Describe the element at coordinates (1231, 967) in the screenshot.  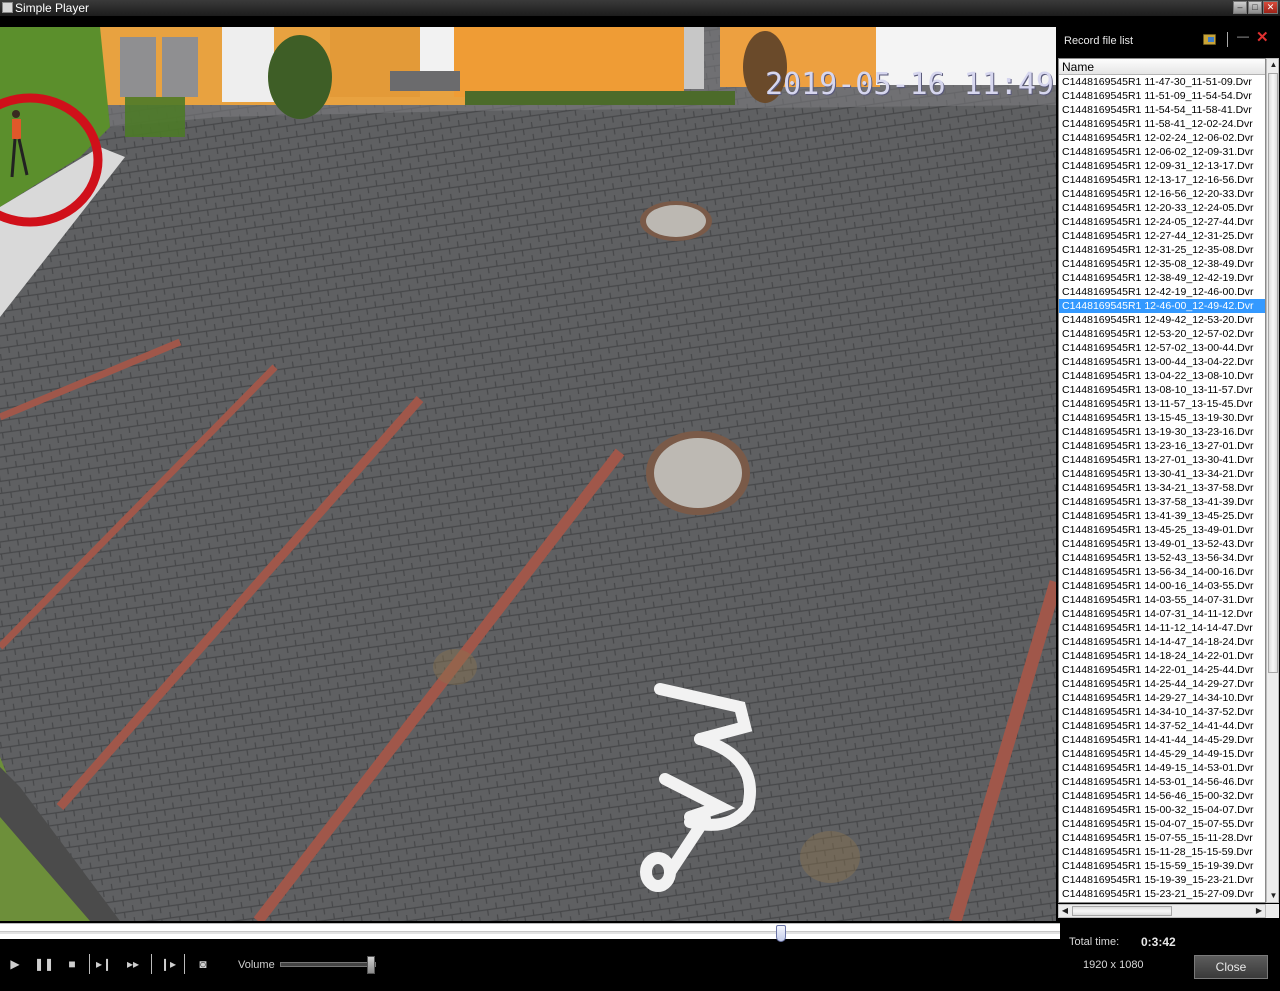
I see `close-button: Close` at that location.